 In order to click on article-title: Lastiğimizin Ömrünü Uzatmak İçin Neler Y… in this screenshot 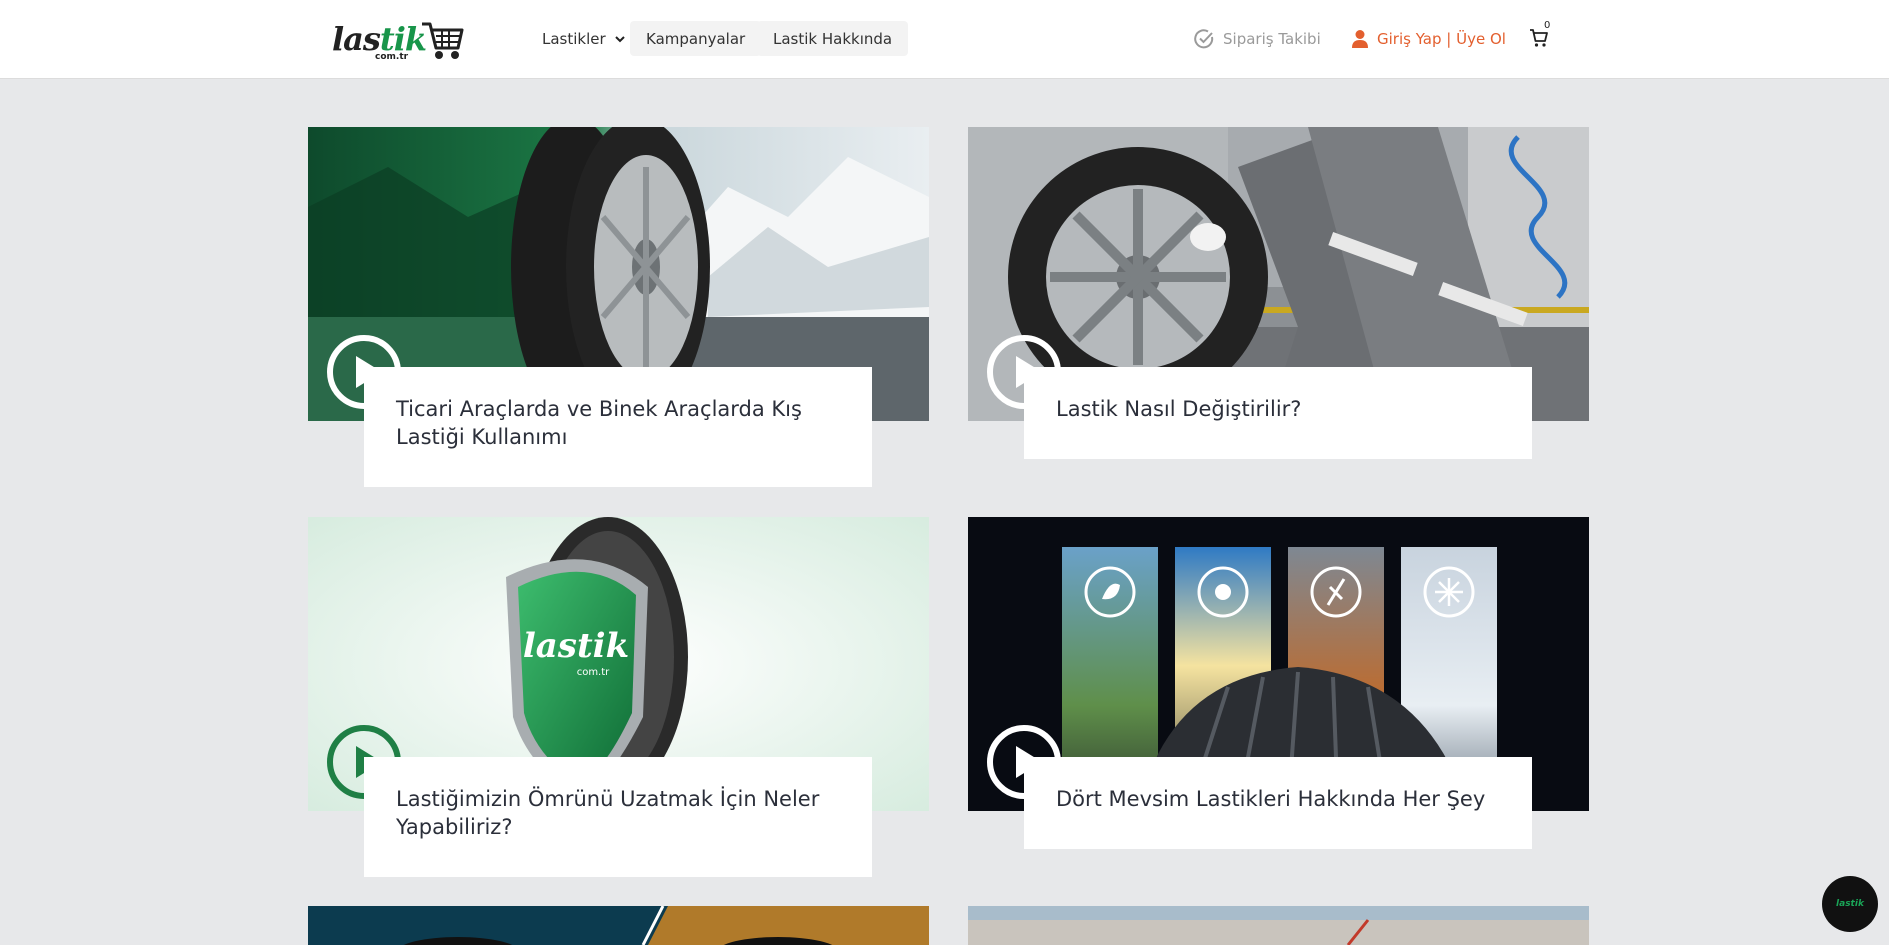, I will do `click(618, 817)`.